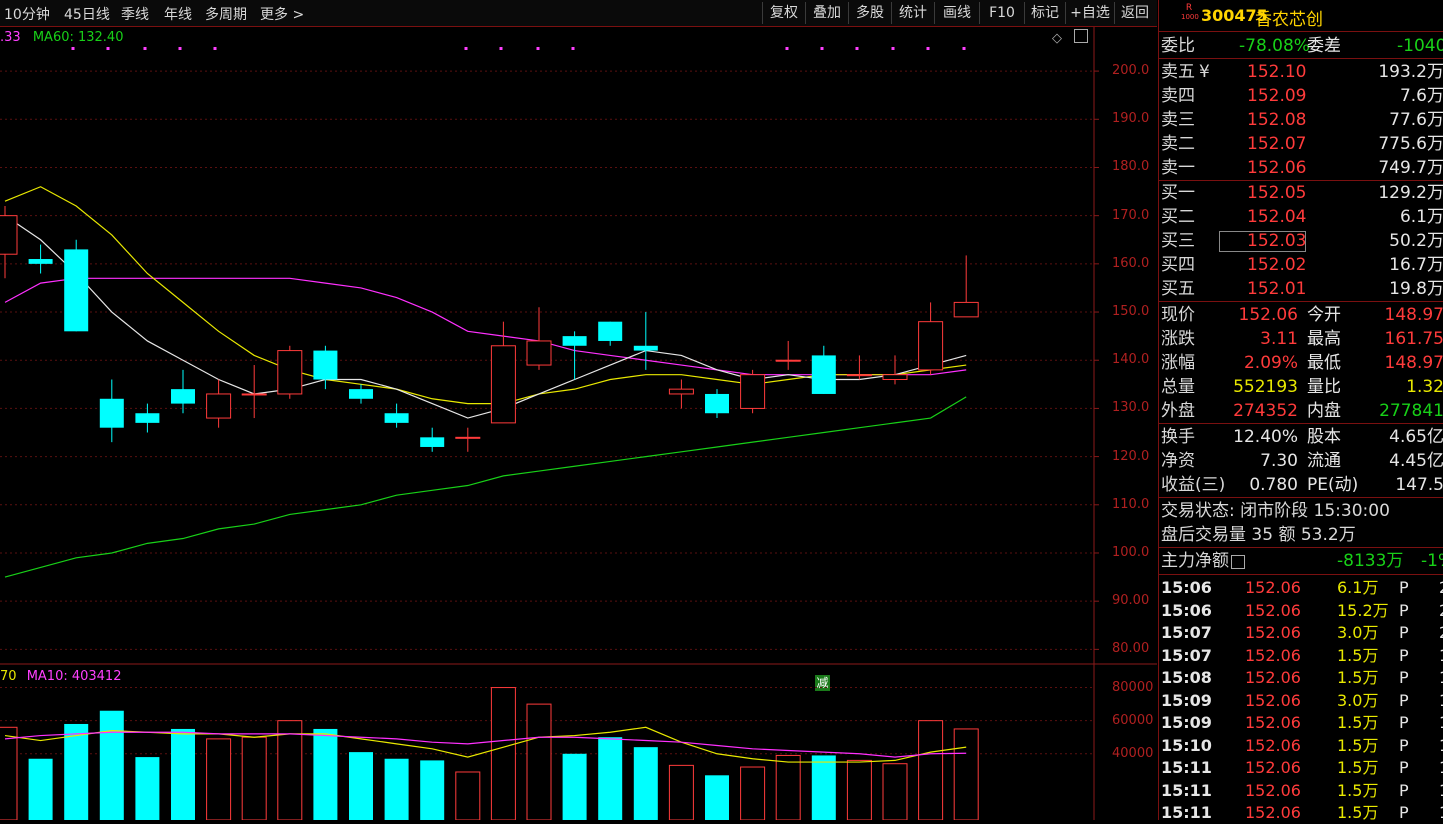  What do you see at coordinates (1301, 746) in the screenshot?
I see `tick-row: 15:10 152.06 1.5万 P 1` at bounding box center [1301, 746].